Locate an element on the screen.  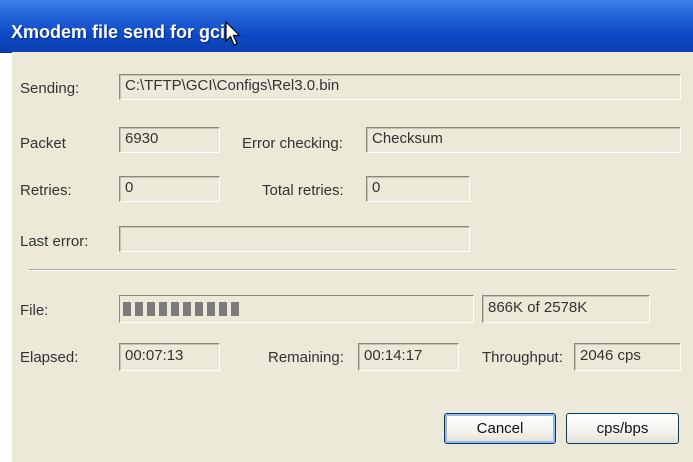
remaining-field: 00:14:17 is located at coordinates (408, 357).